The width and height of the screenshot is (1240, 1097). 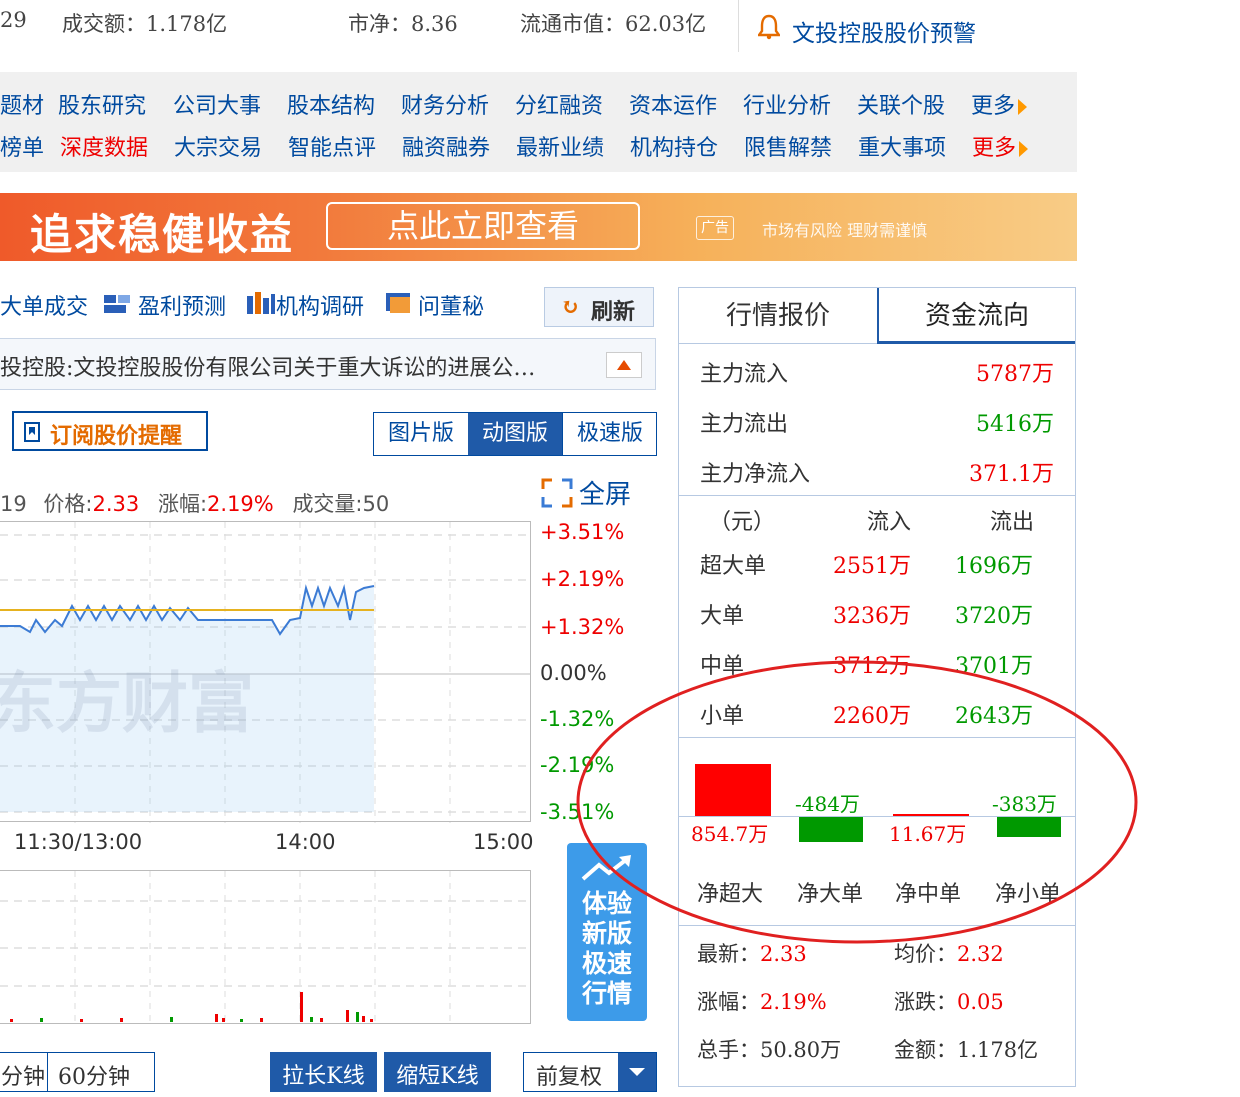 I want to click on nav-item: 资本运作, so click(x=673, y=104).